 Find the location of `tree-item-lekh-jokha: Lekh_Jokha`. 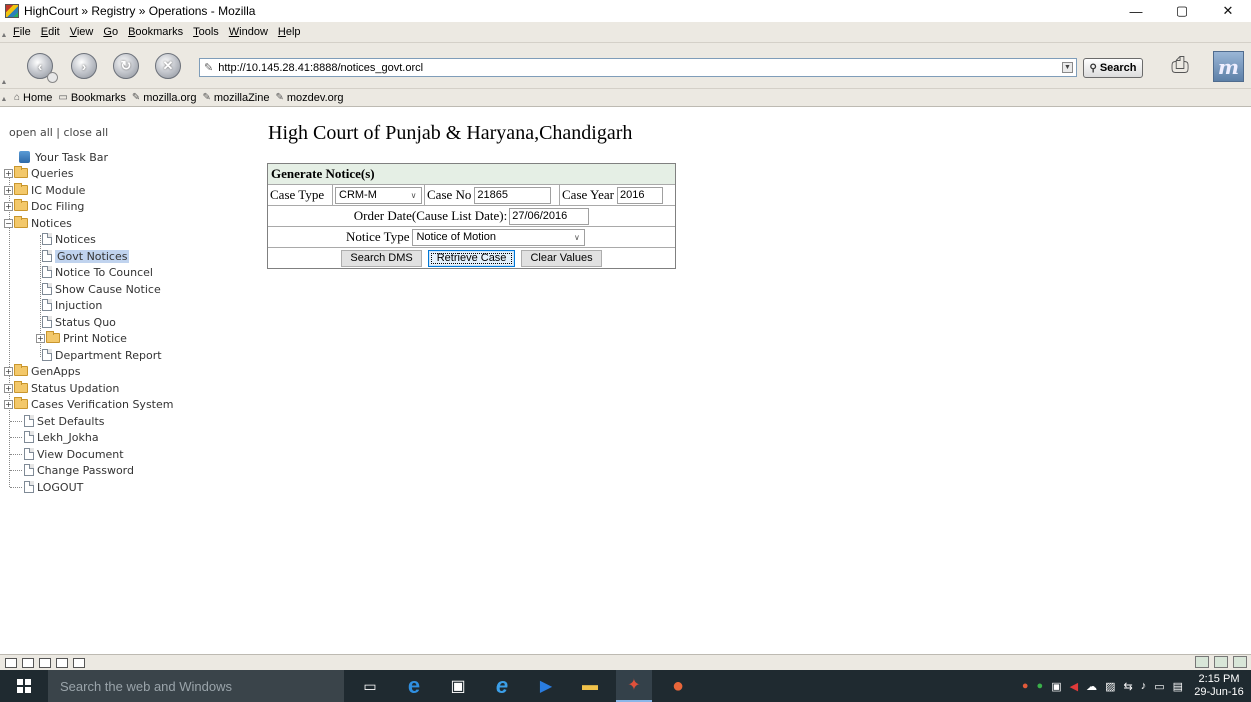

tree-item-lekh-jokha: Lekh_Jokha is located at coordinates (54, 437).